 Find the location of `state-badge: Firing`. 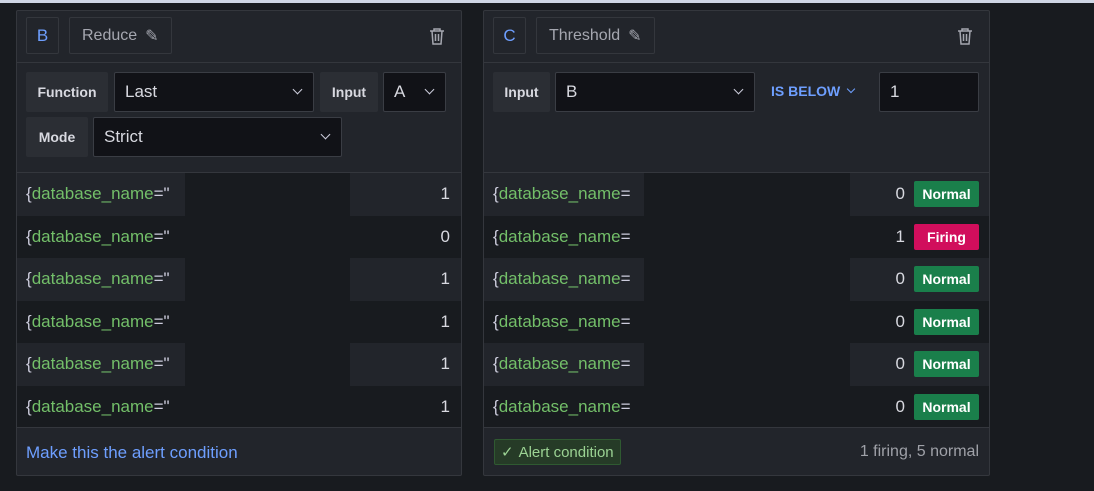

state-badge: Firing is located at coordinates (946, 236).